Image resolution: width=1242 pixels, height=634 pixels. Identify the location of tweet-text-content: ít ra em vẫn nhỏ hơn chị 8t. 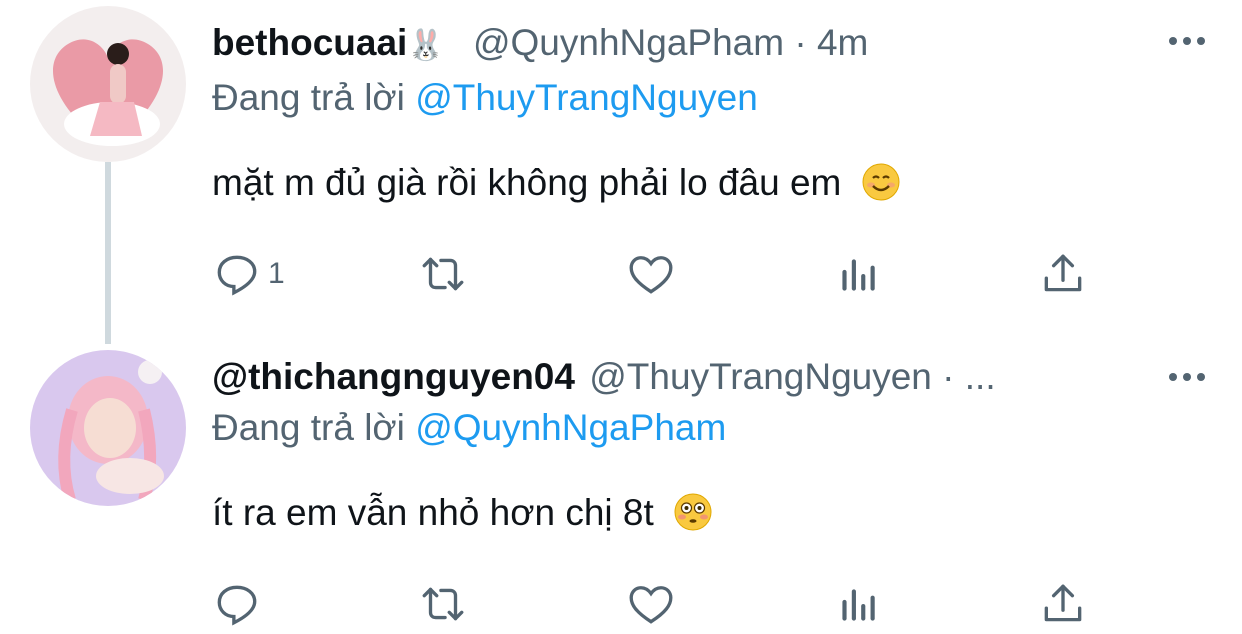
(433, 512).